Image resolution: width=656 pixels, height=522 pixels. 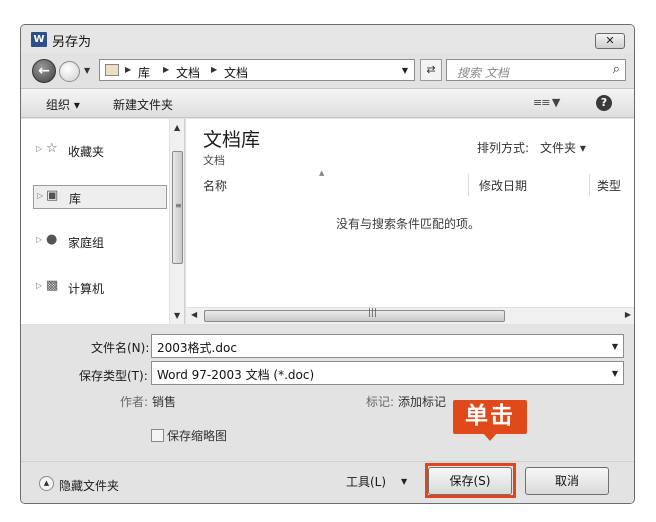 What do you see at coordinates (178, 205) in the screenshot?
I see `grip-icon: ≡` at bounding box center [178, 205].